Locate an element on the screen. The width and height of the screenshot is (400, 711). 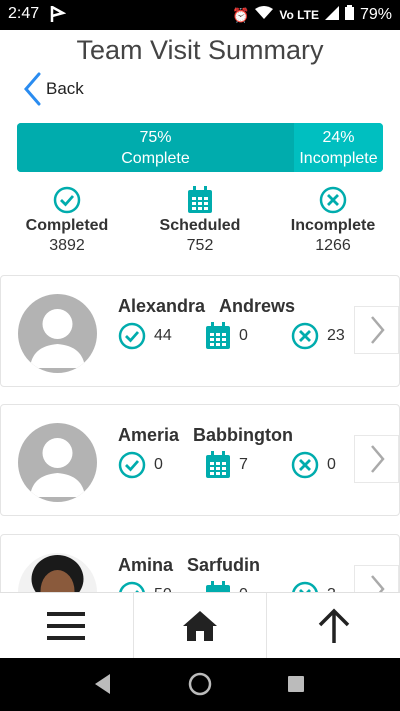
member-first-name: Amina is located at coordinates (146, 565).